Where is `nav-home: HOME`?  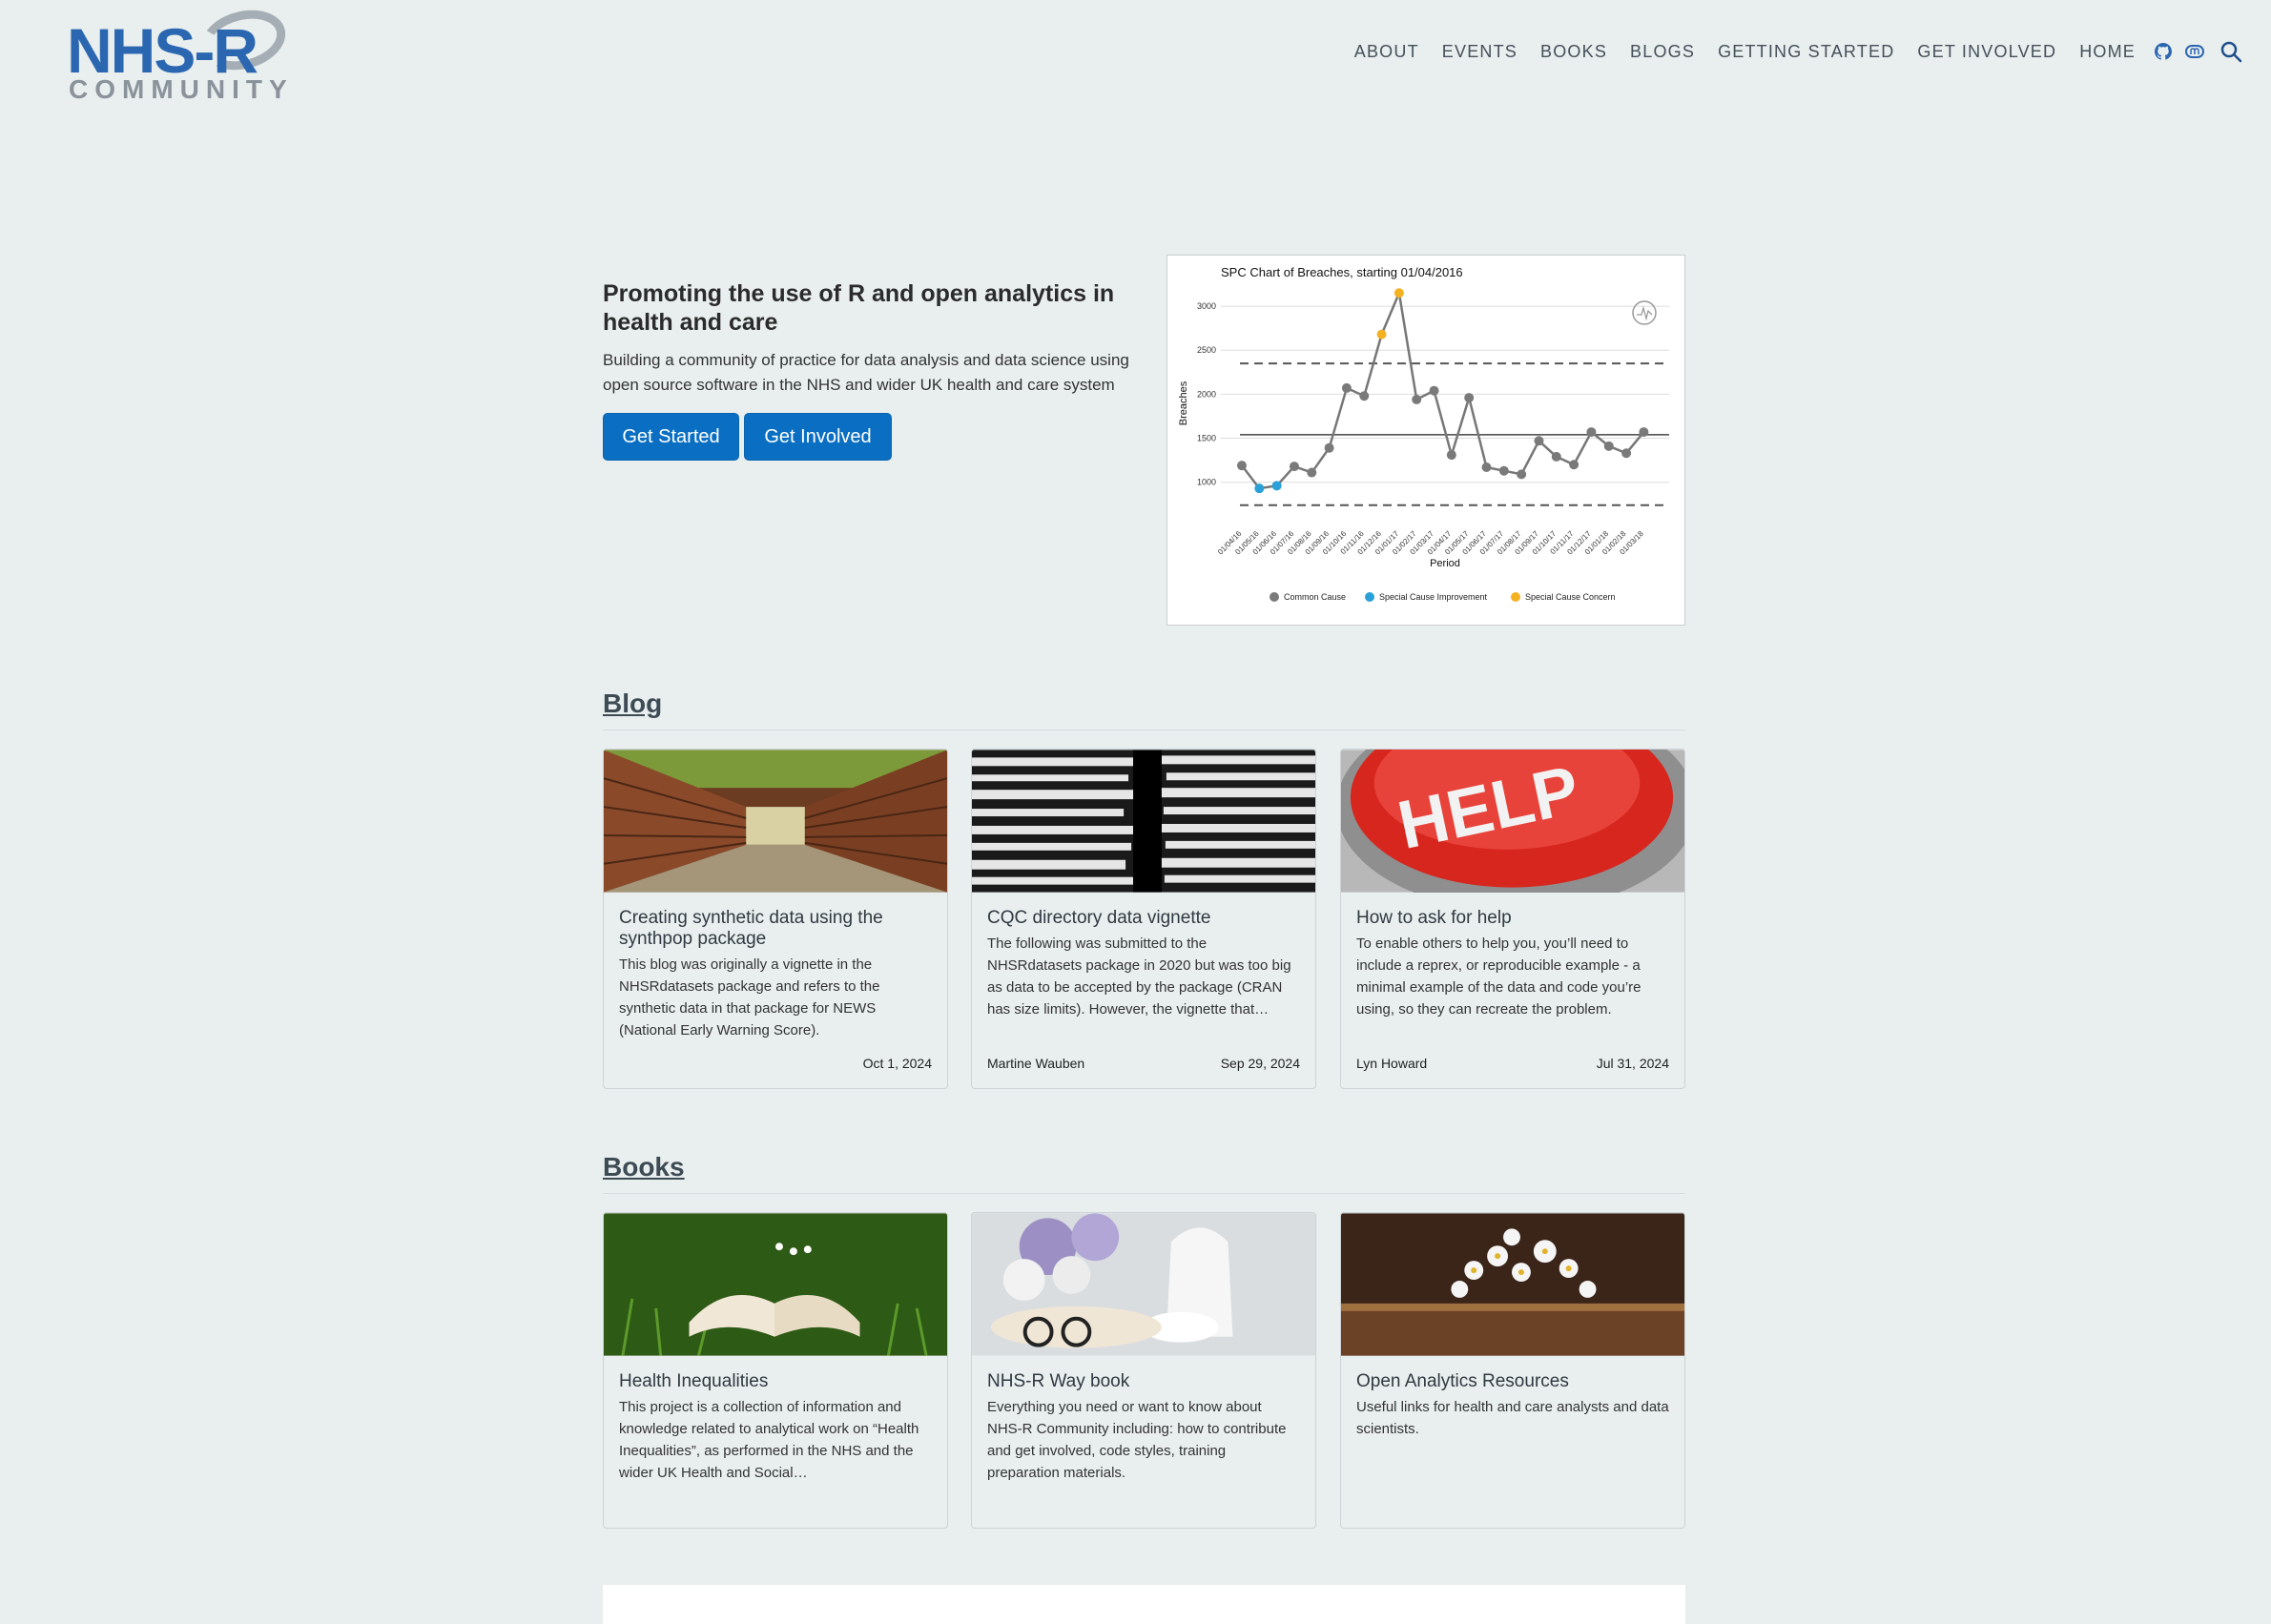
nav-home: HOME is located at coordinates (2107, 52).